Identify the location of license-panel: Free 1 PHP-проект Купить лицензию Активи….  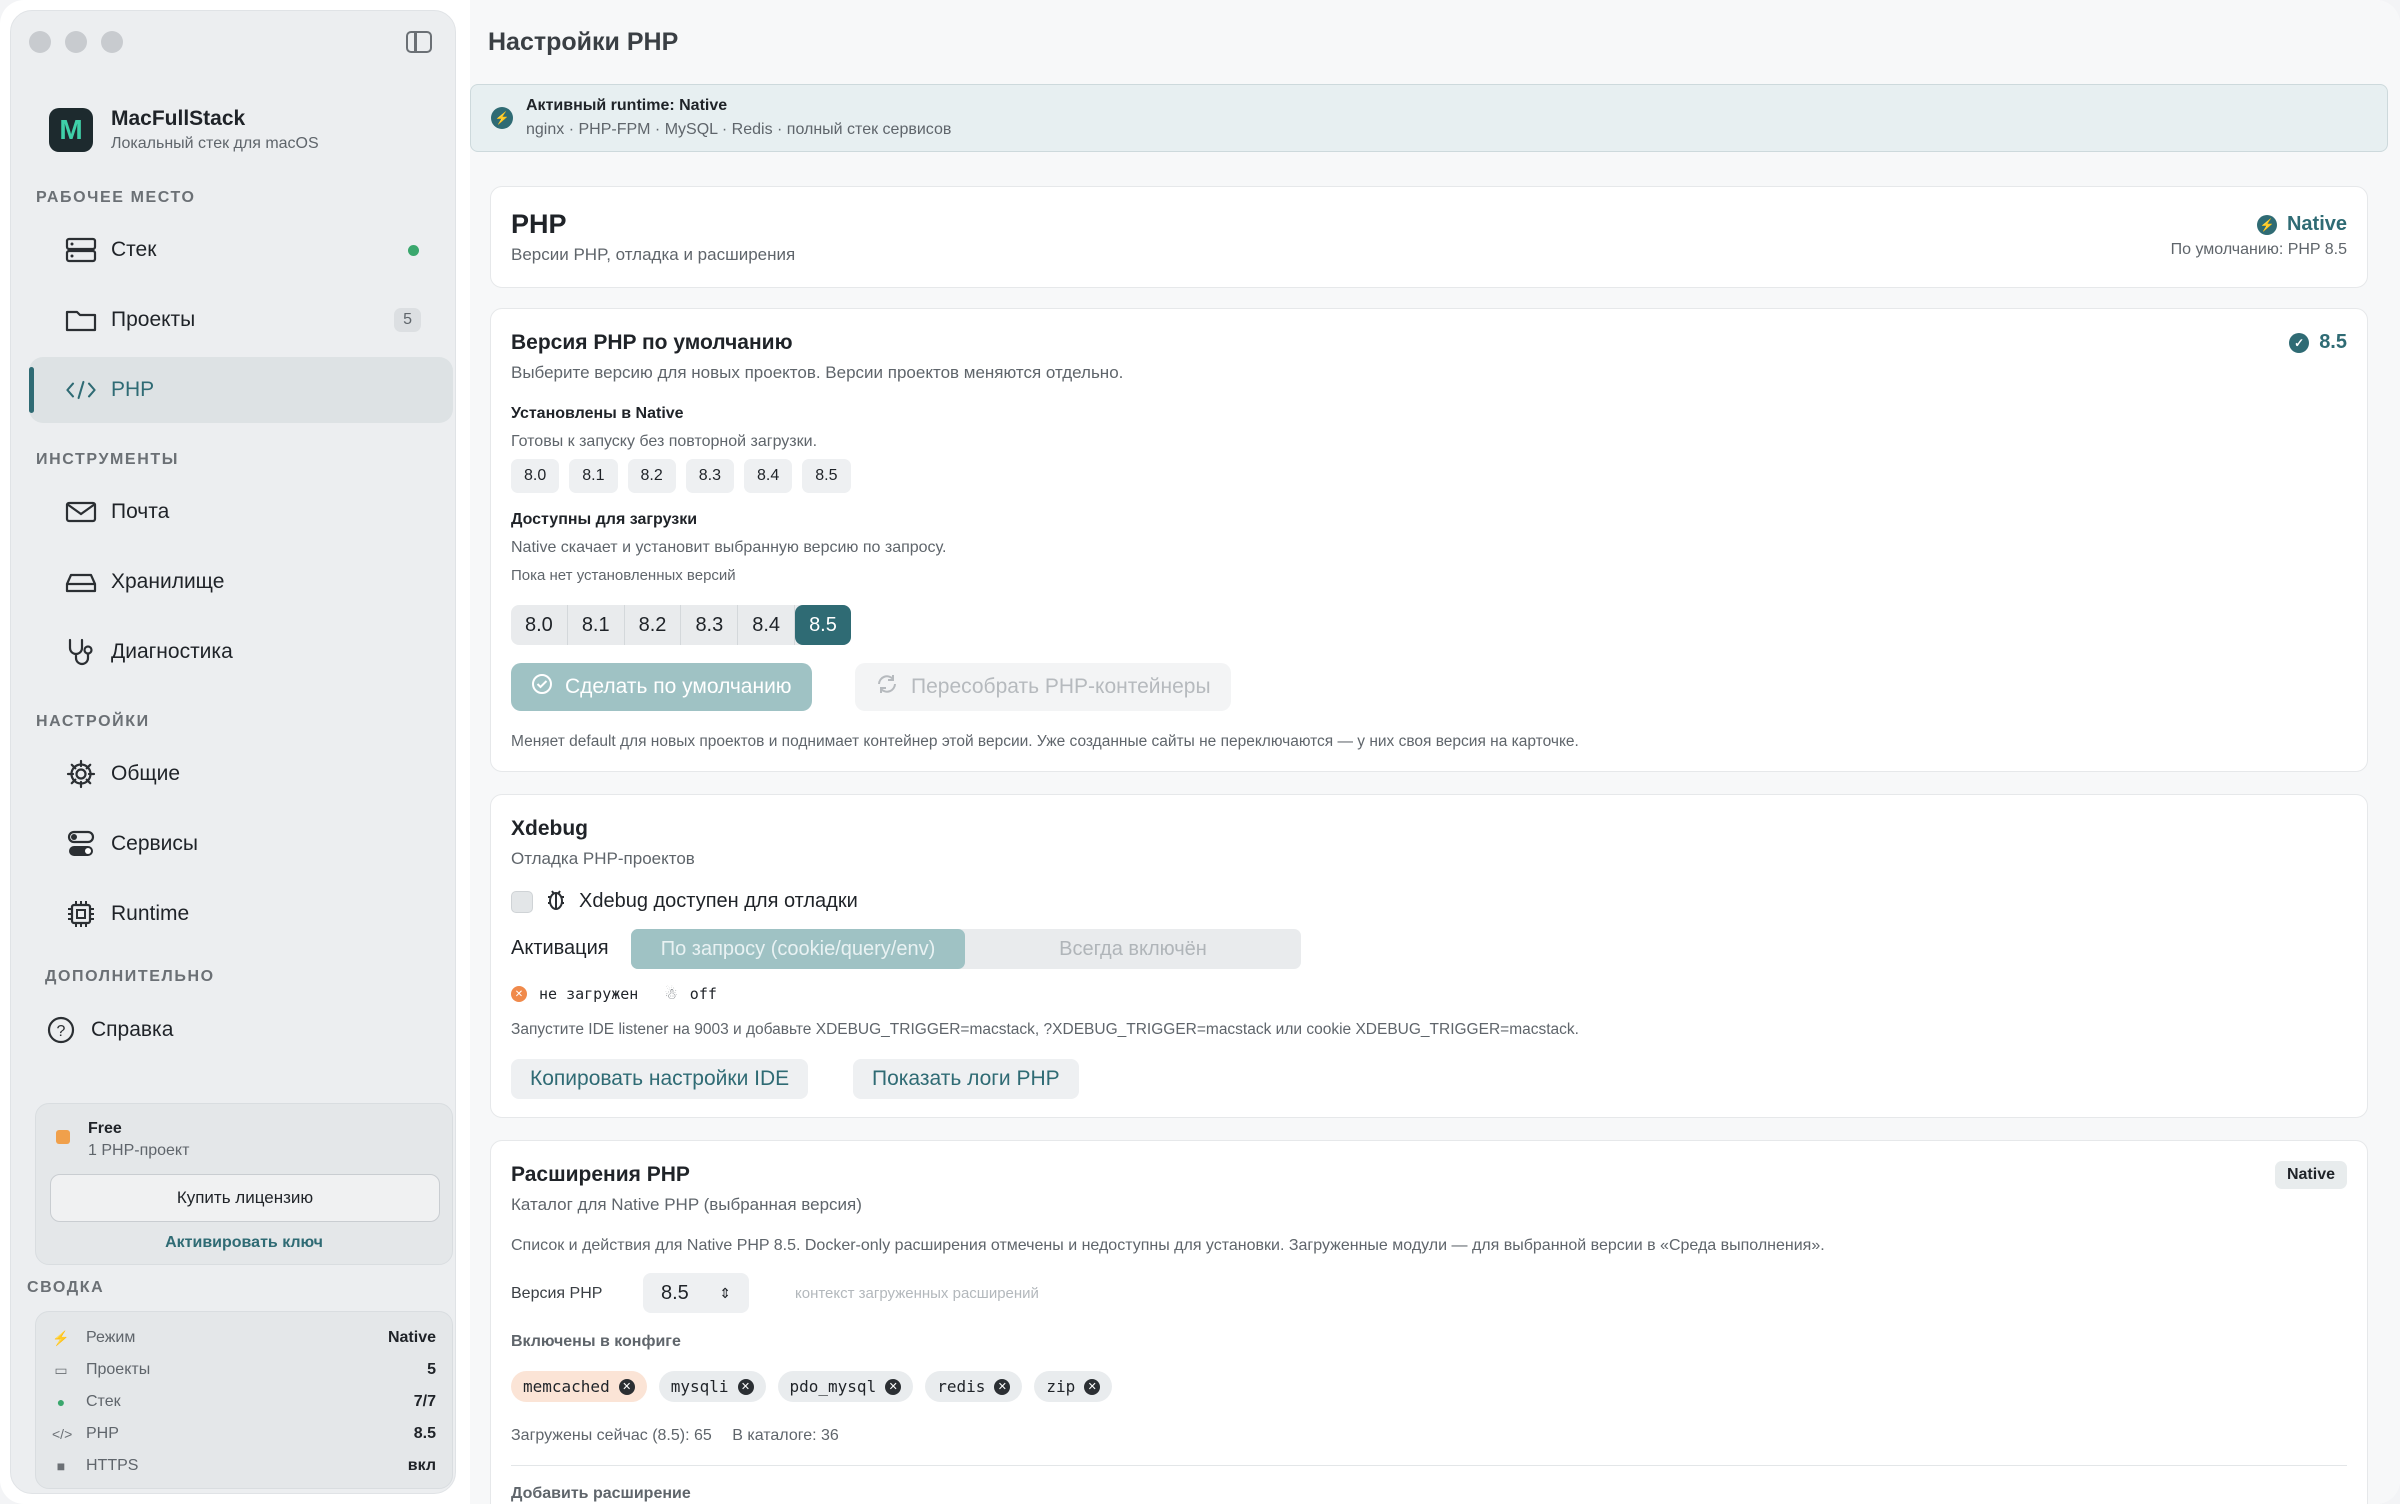
(244, 1184).